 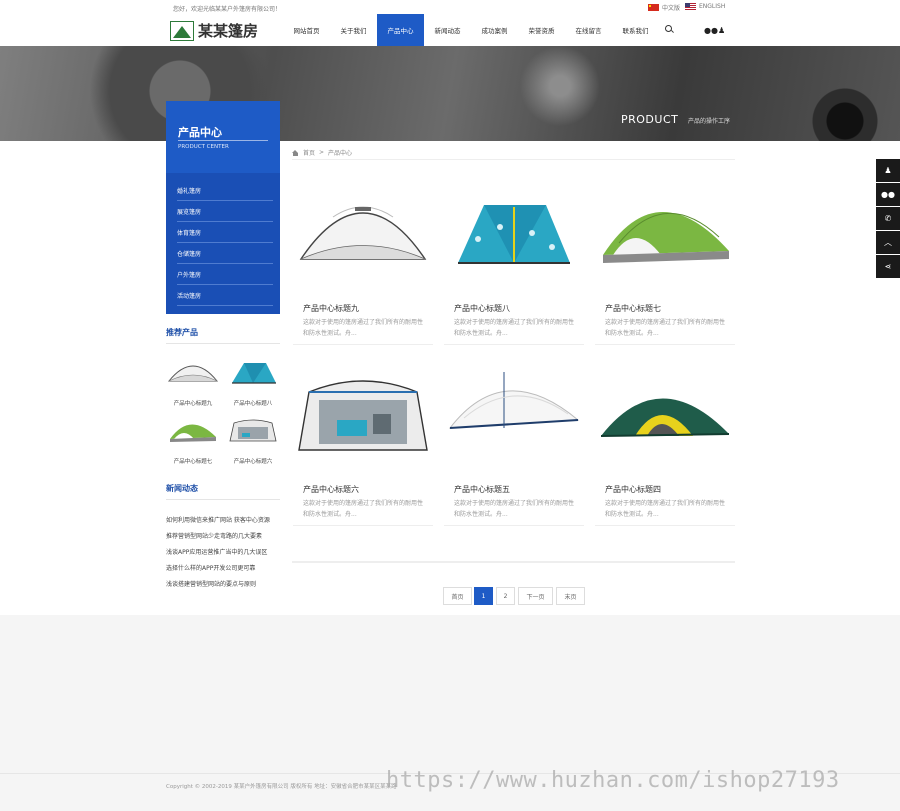 I want to click on recommend-item-label: 产品中心标题七, so click(x=193, y=462).